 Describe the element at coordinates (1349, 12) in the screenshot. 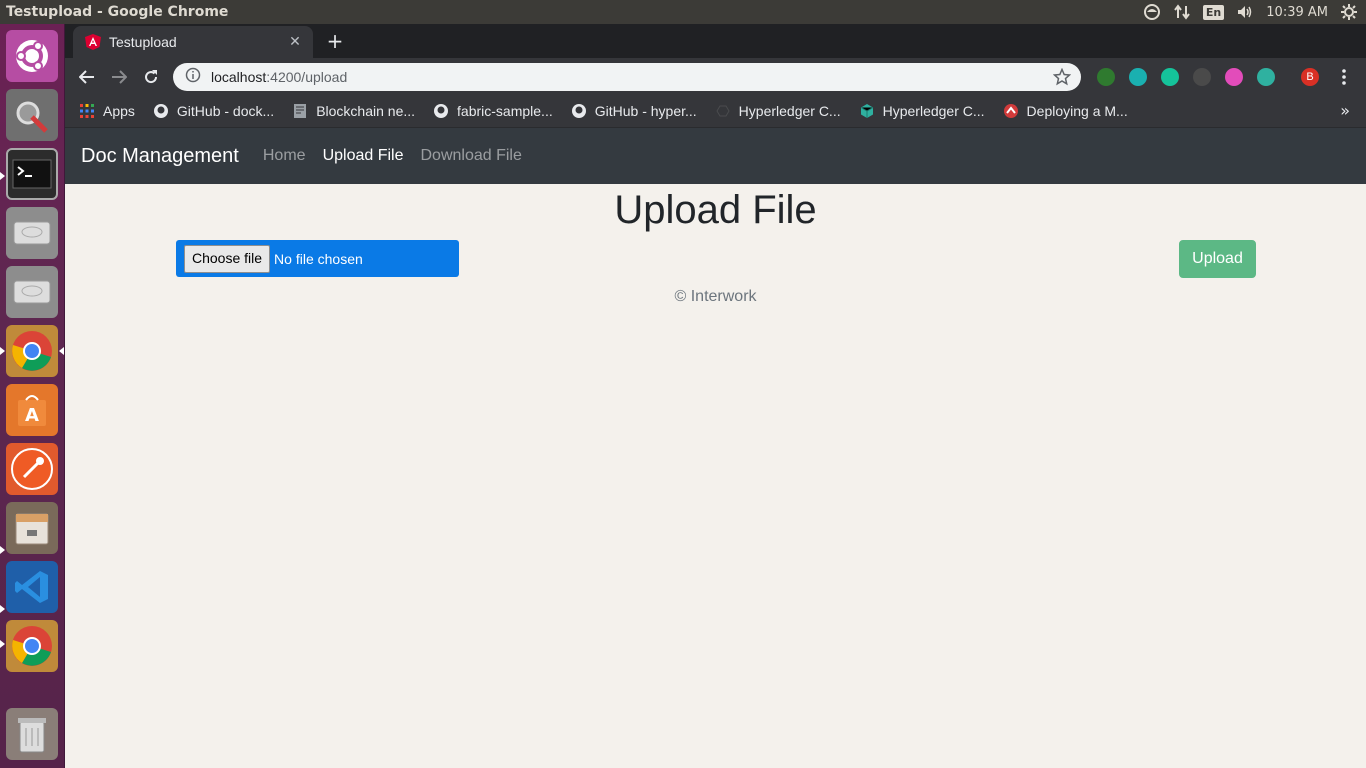

I see `system-gear-icon` at that location.